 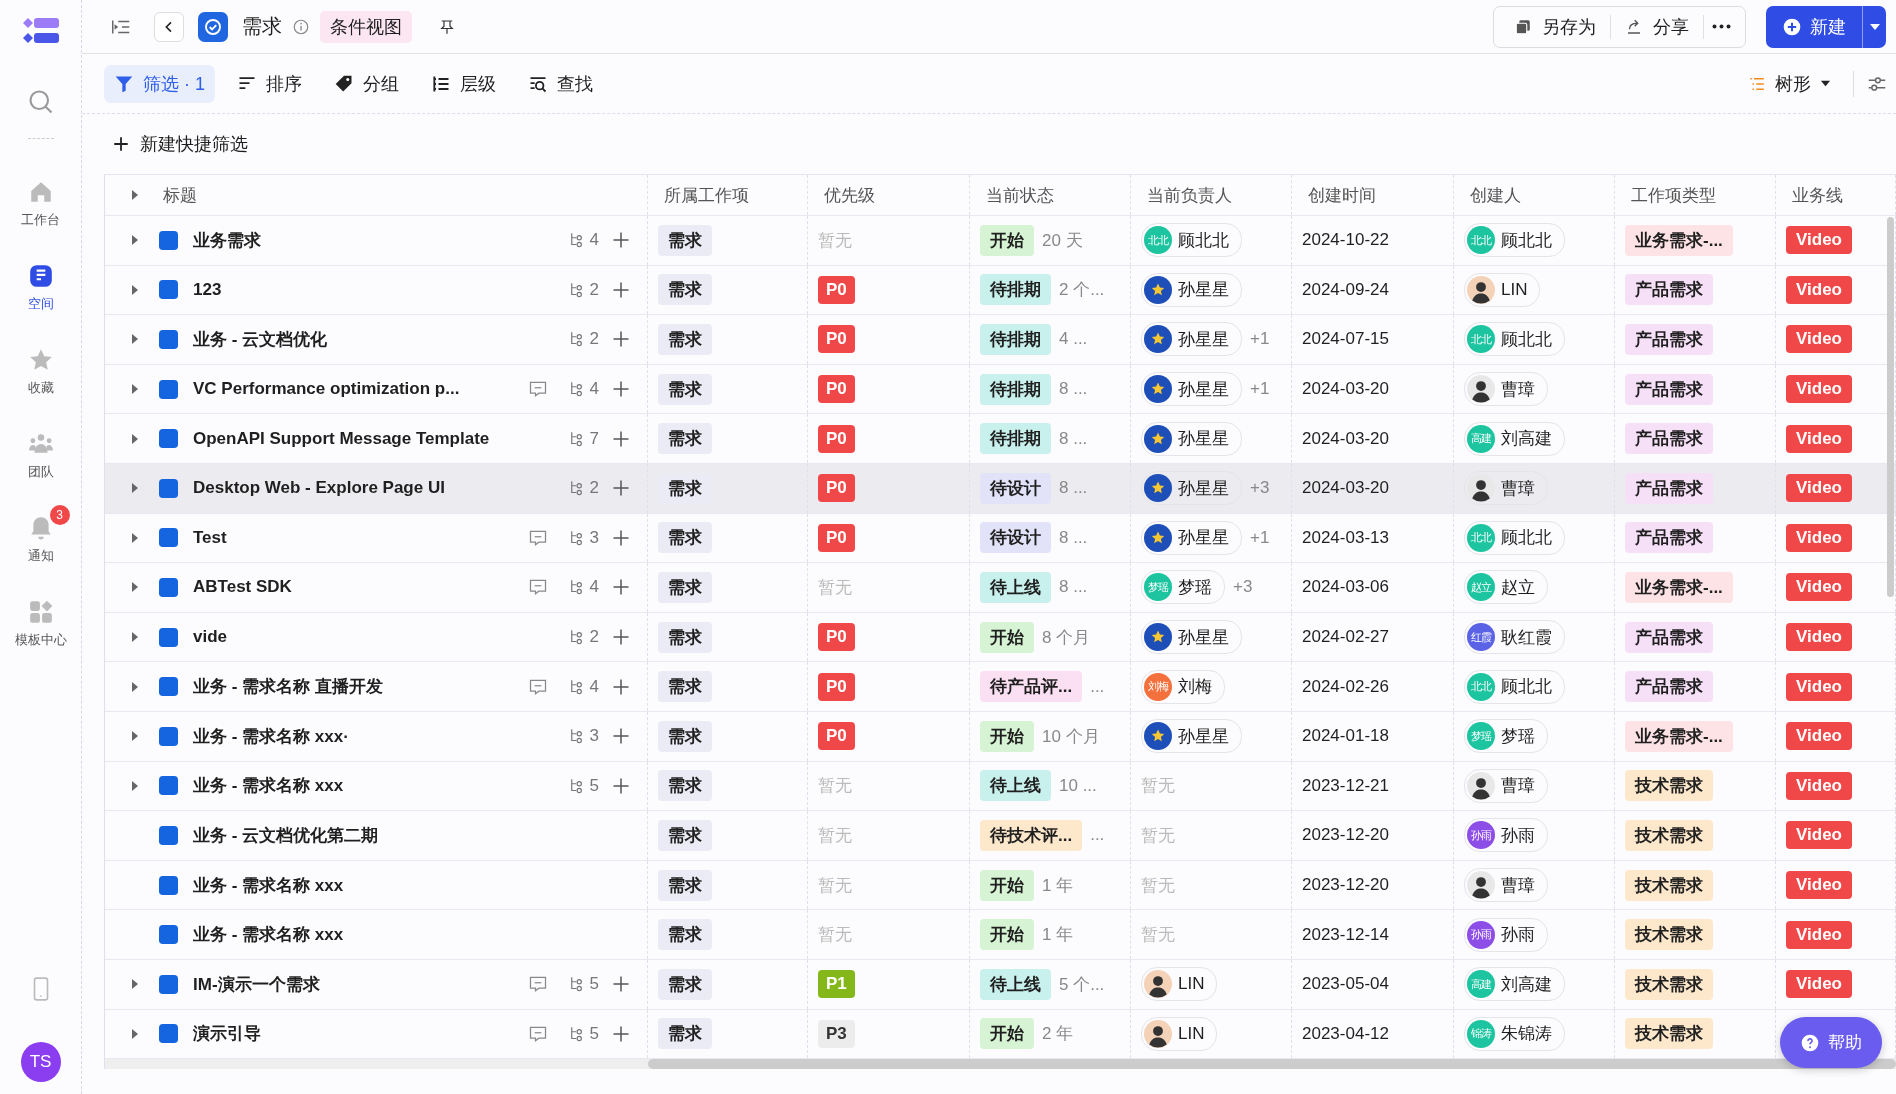 What do you see at coordinates (463, 83) in the screenshot?
I see `toolbar-button: 层级` at bounding box center [463, 83].